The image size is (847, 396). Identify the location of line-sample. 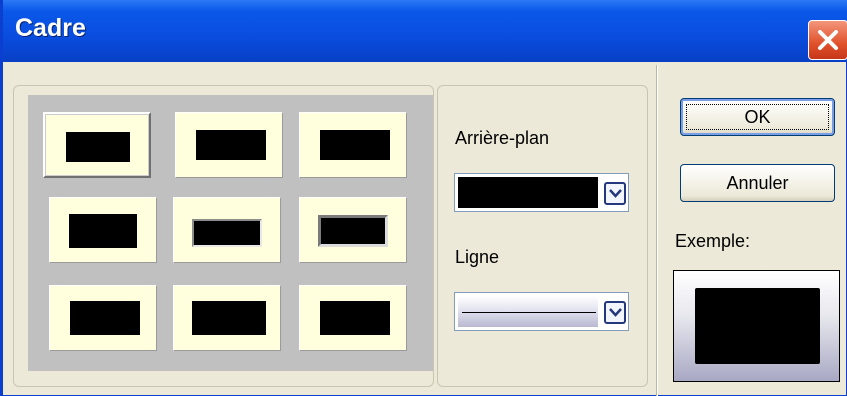
(529, 312).